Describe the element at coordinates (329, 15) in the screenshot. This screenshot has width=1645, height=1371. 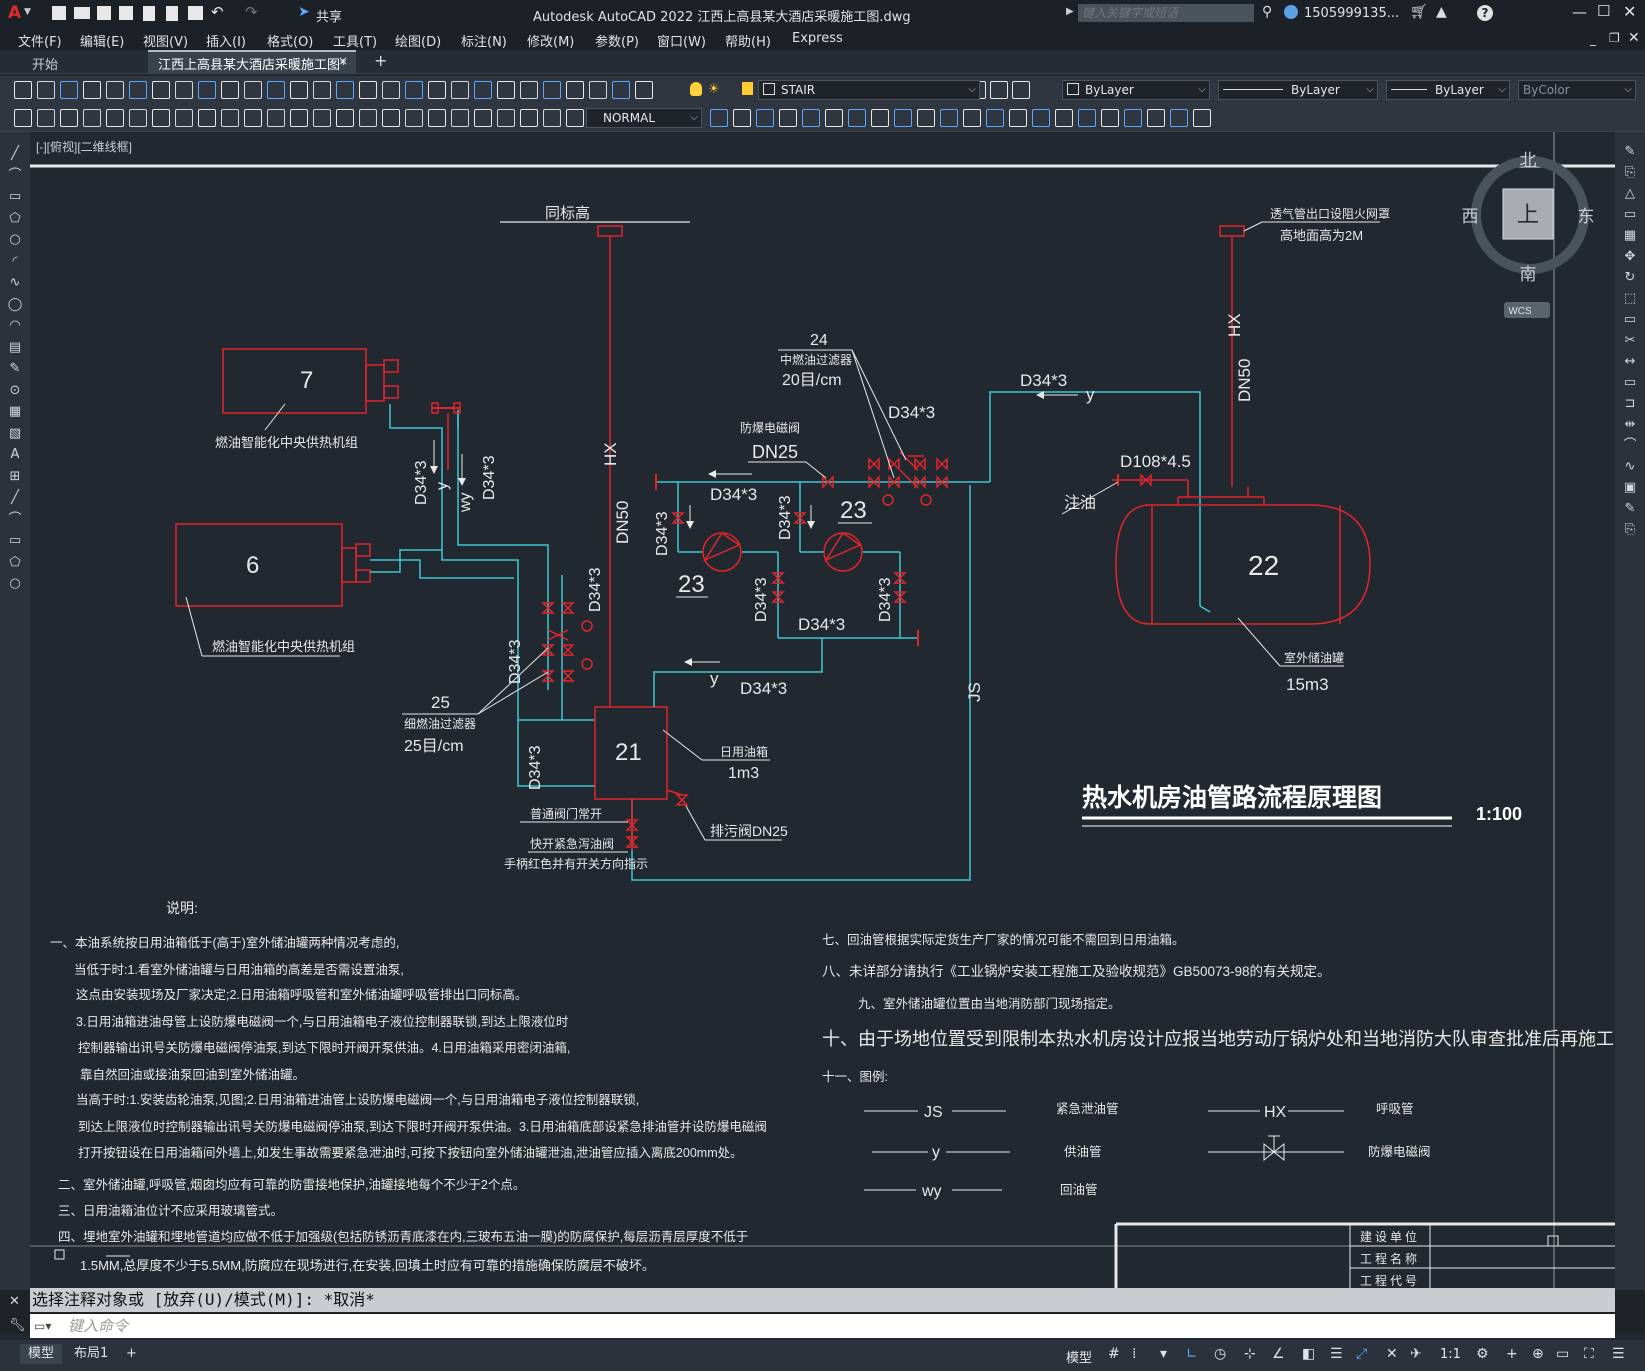
I see `share-button: 共享` at that location.